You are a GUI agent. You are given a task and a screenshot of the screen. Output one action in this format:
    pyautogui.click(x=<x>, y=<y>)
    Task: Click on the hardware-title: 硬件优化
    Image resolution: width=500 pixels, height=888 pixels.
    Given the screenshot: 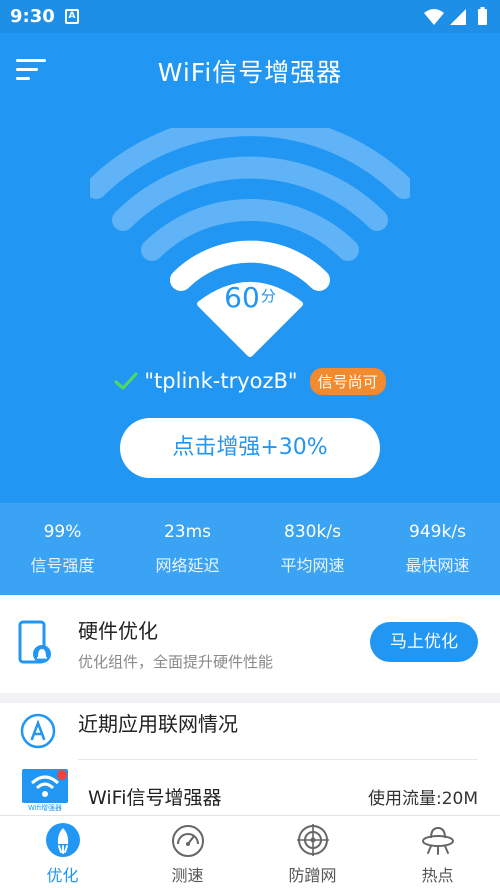 What is the action you would take?
    pyautogui.click(x=118, y=631)
    